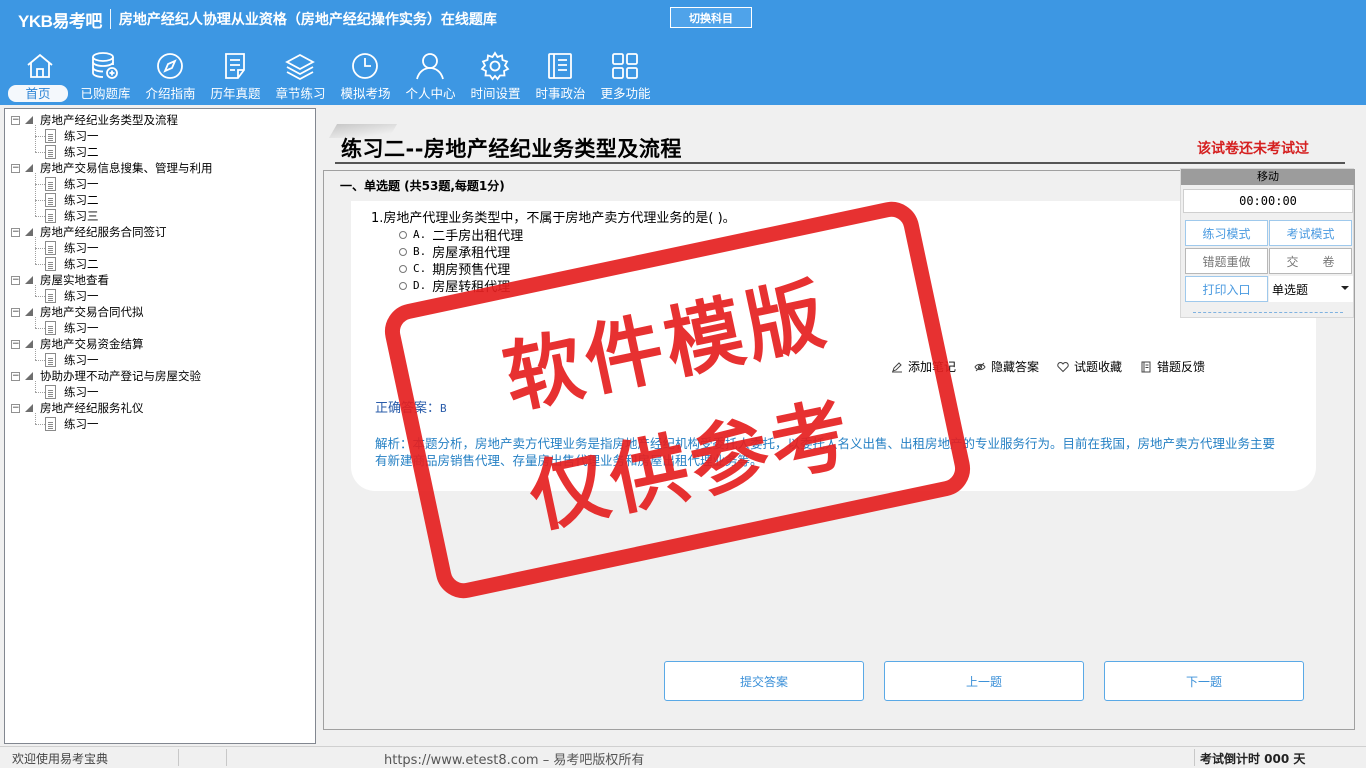 This screenshot has height=768, width=1366. What do you see at coordinates (1268, 312) in the screenshot?
I see `panel-divider` at bounding box center [1268, 312].